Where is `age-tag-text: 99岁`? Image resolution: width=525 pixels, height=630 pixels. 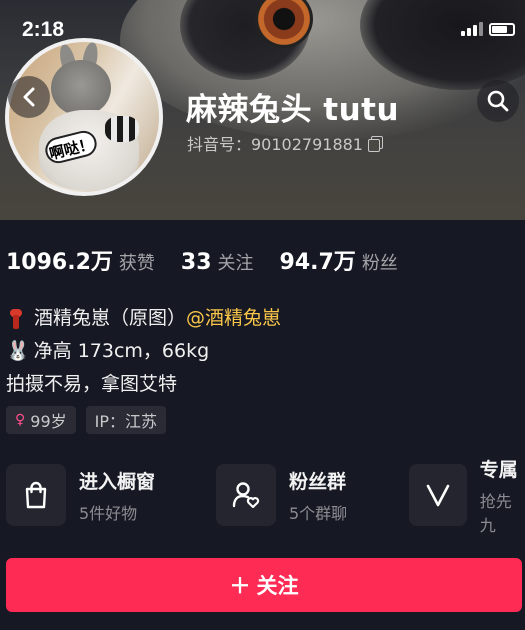 age-tag-text: 99岁 is located at coordinates (48, 421).